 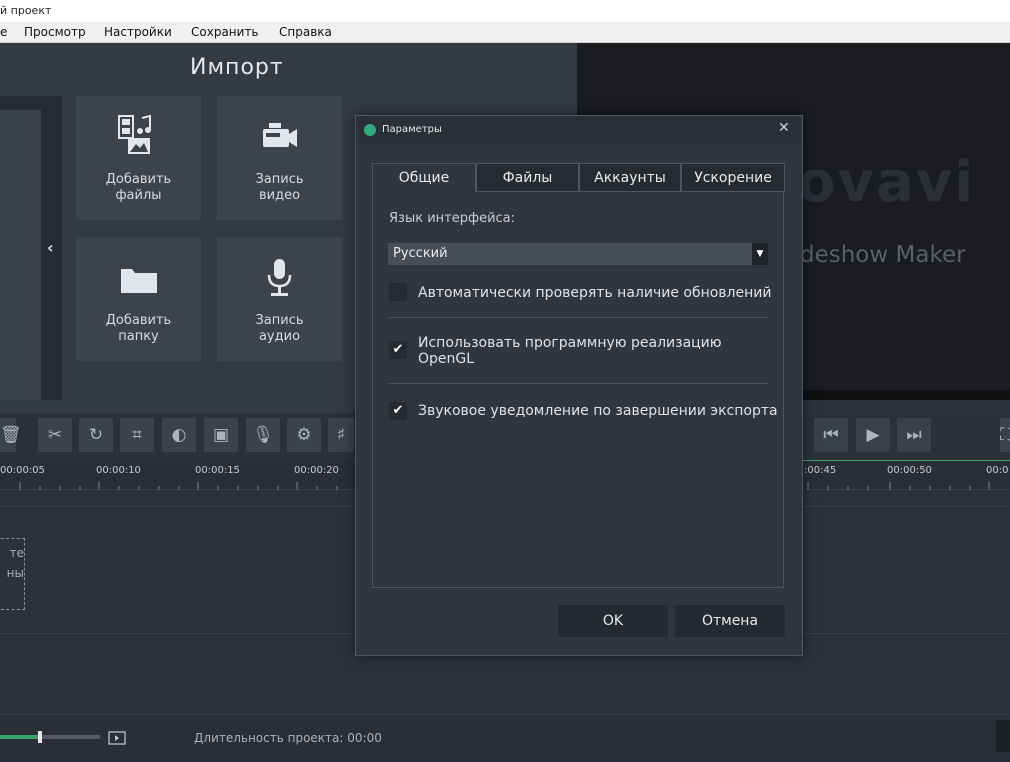 I want to click on microphone-icon: 🎙, so click(x=263, y=435).